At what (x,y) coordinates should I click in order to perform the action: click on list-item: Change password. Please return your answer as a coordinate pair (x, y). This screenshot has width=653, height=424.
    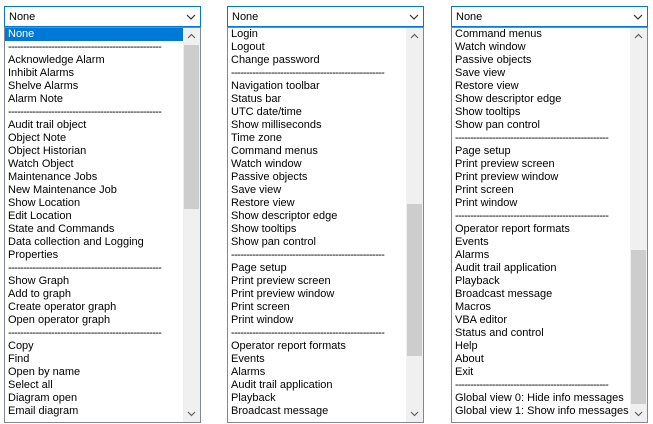
    Looking at the image, I should click on (317, 60).